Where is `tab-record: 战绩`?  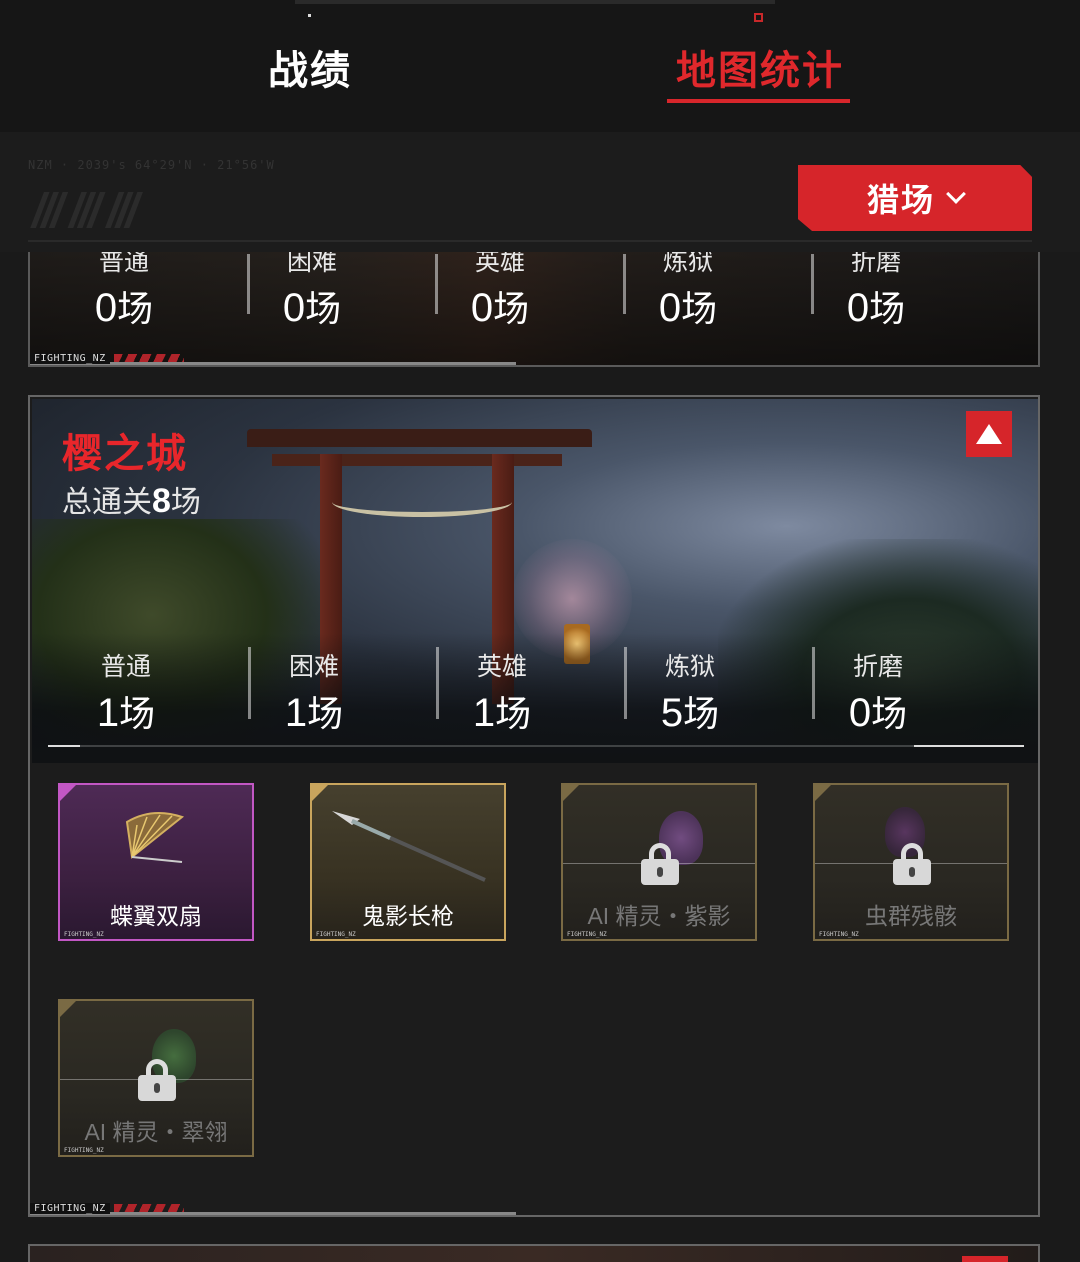
tab-record: 战绩 is located at coordinates (310, 67).